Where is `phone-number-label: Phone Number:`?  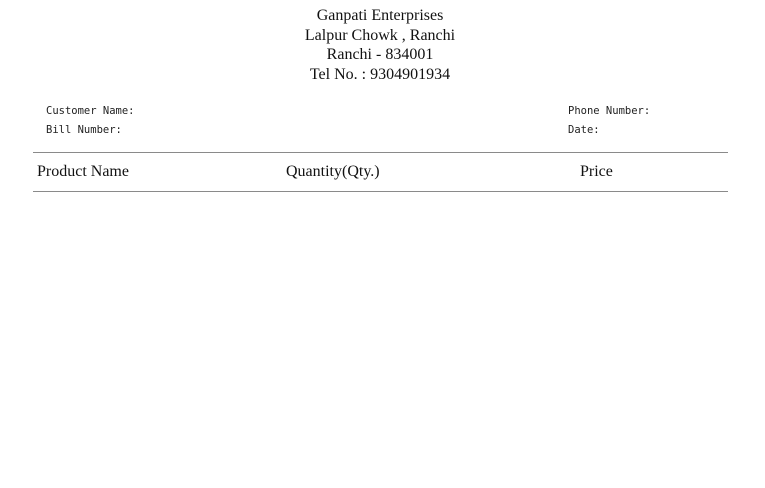 phone-number-label: Phone Number: is located at coordinates (609, 111).